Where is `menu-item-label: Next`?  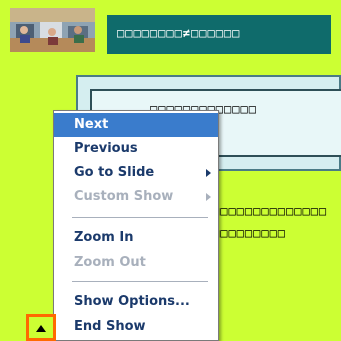
menu-item-label: Next is located at coordinates (91, 124).